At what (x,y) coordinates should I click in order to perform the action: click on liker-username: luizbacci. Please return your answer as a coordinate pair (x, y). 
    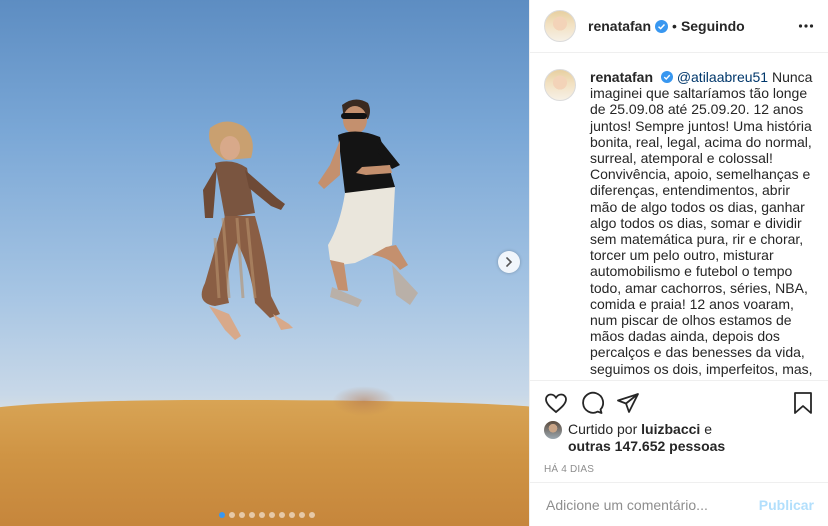
    Looking at the image, I should click on (670, 429).